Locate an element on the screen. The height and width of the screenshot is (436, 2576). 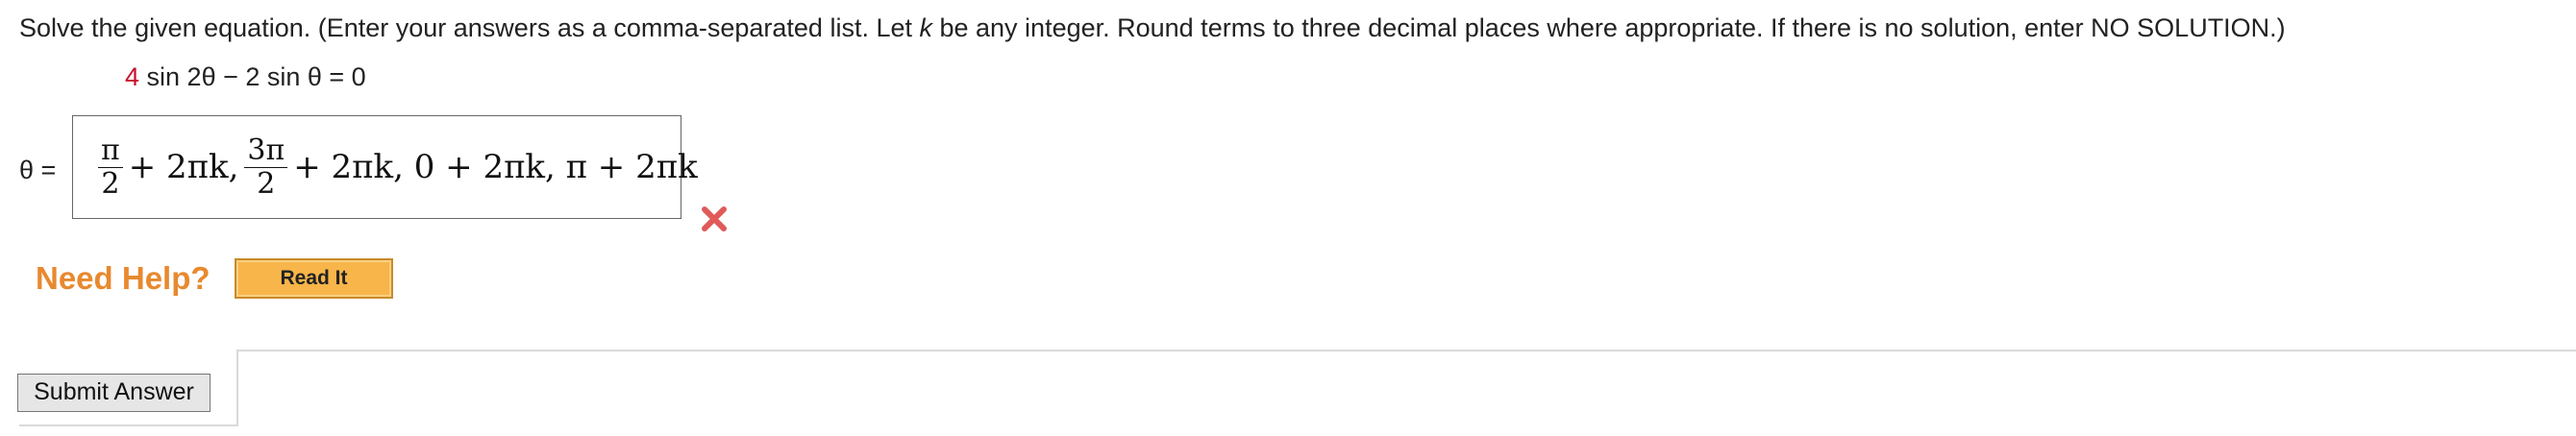
answer-fraction-2: 3π 2 is located at coordinates (266, 167).